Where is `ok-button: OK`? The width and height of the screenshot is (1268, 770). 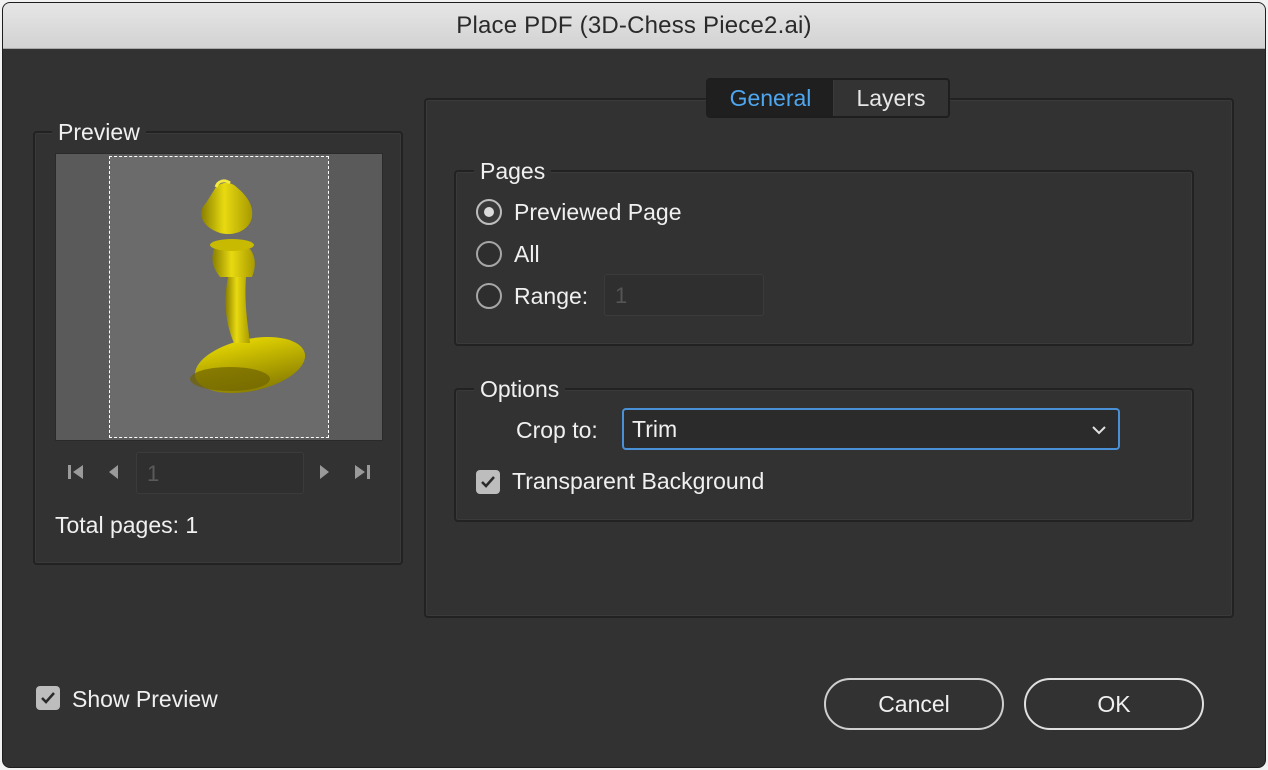 ok-button: OK is located at coordinates (1114, 704).